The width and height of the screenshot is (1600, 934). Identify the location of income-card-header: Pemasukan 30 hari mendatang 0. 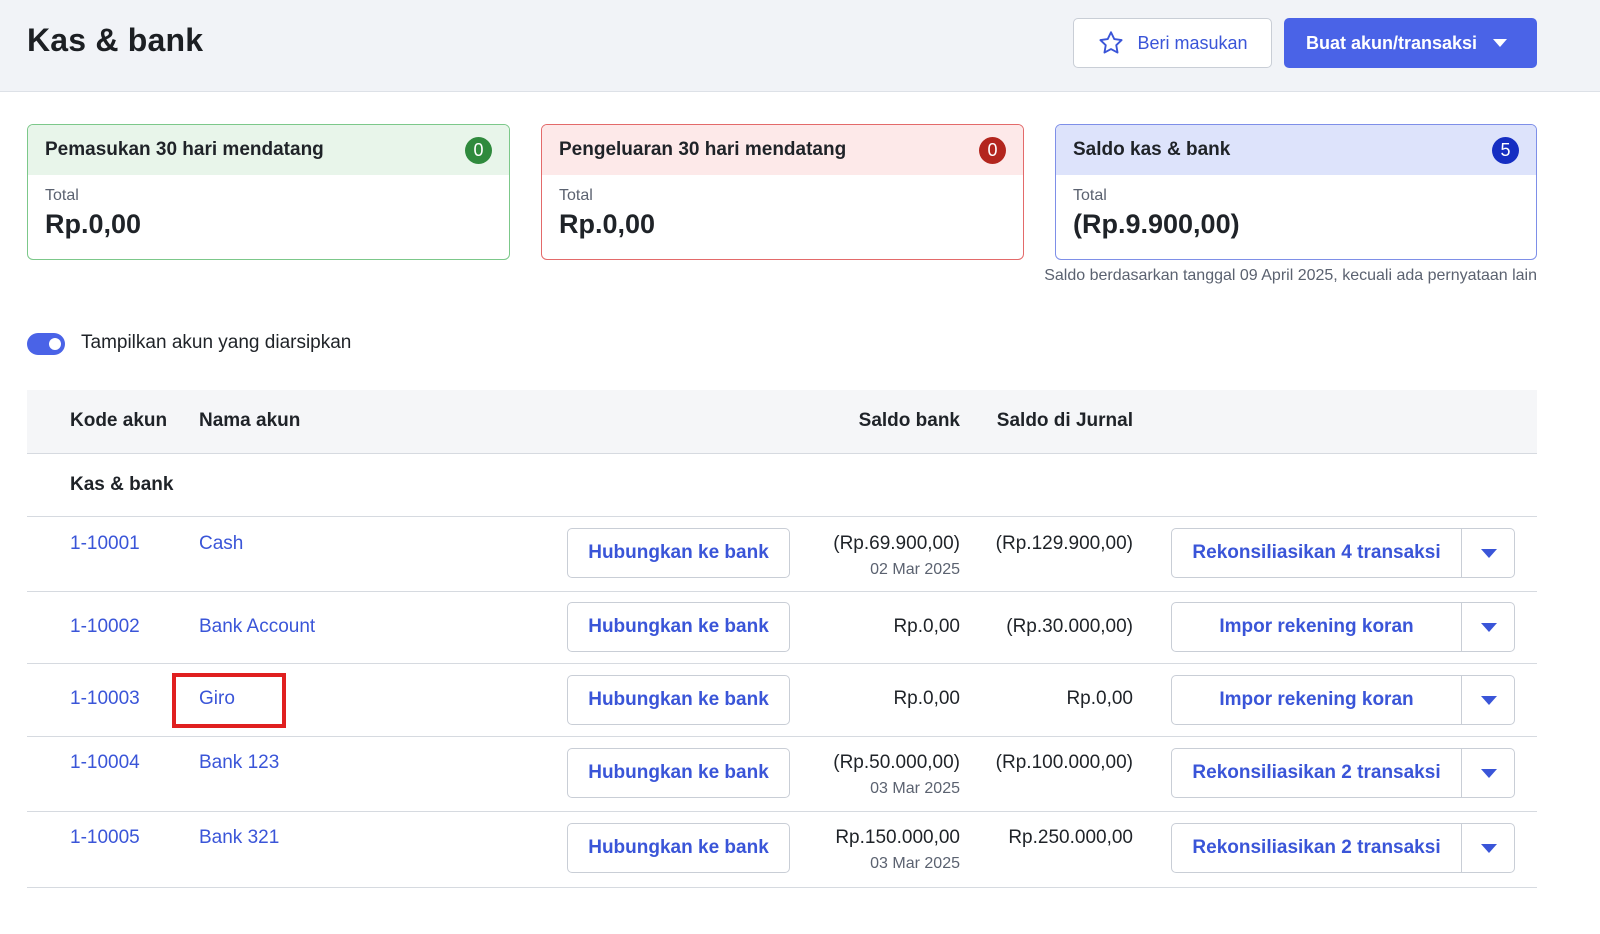
(268, 150).